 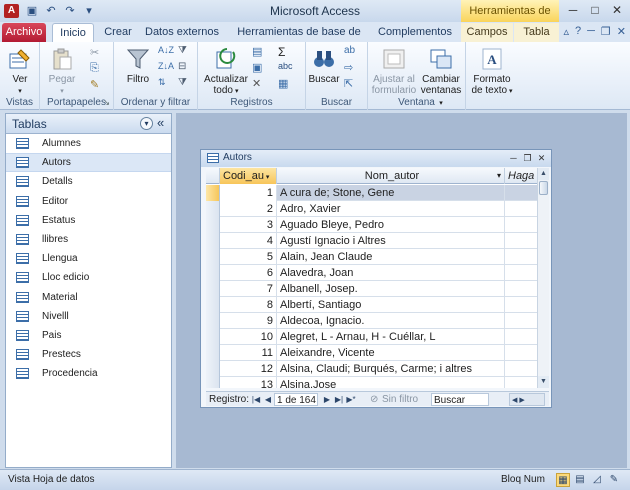 What do you see at coordinates (248, 369) in the screenshot?
I see `cell-codi: 12` at bounding box center [248, 369].